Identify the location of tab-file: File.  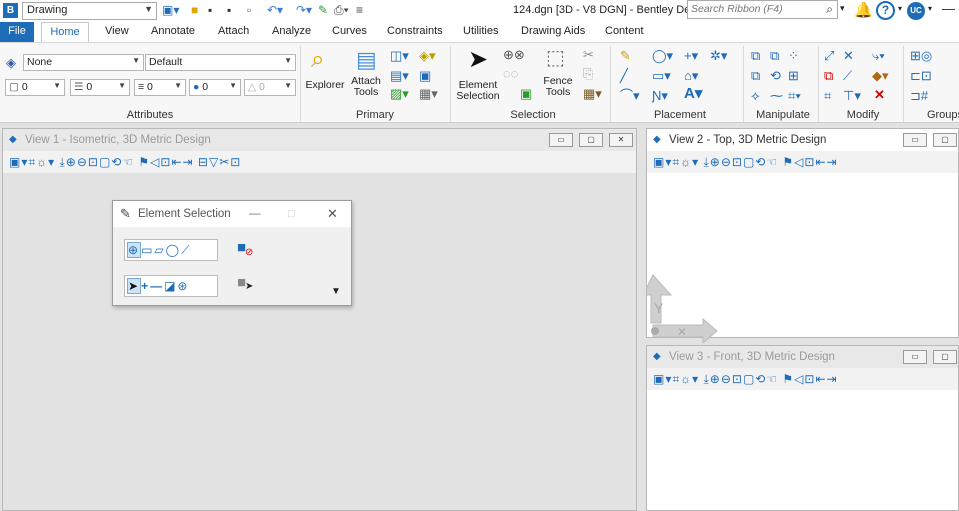
(17, 32).